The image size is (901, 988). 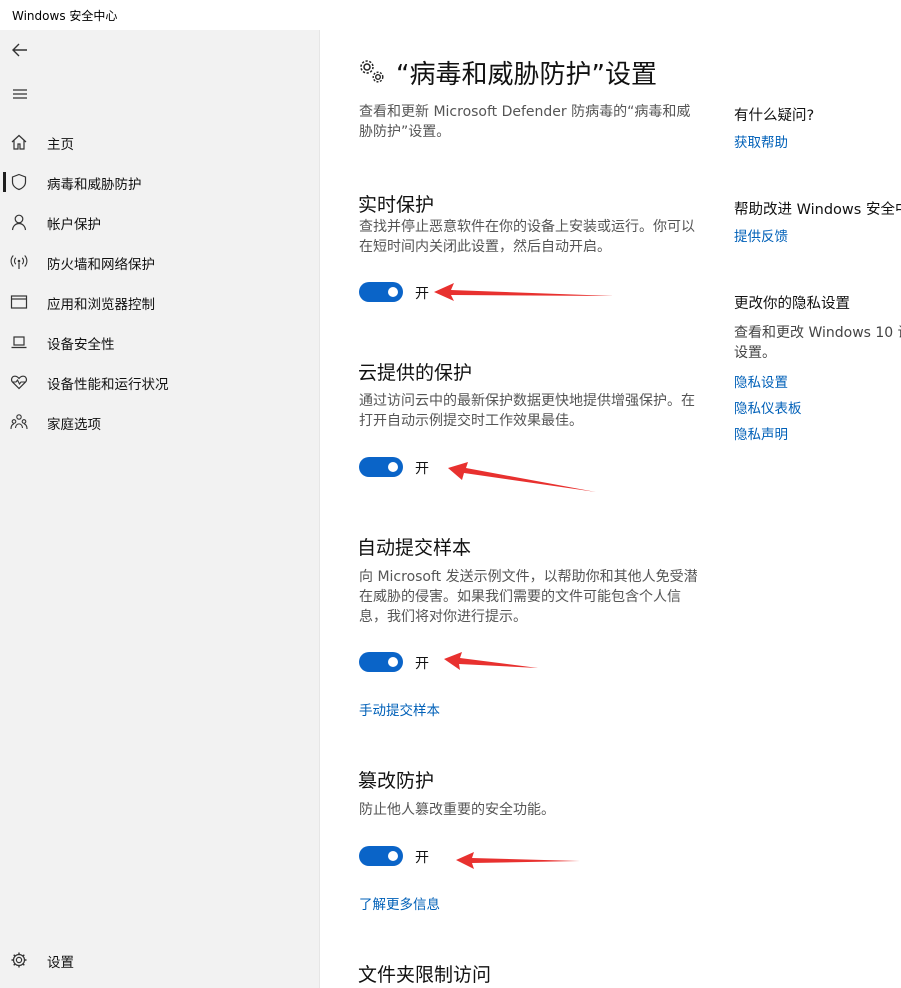 I want to click on section-desc-tamper: 防止他人篡改重要的安全功能。, so click(x=457, y=810).